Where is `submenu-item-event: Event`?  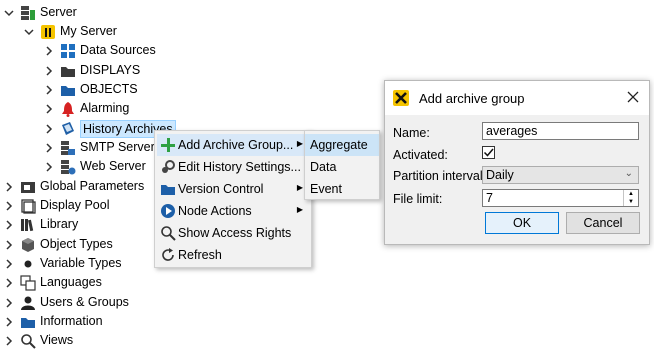 submenu-item-event: Event is located at coordinates (342, 189).